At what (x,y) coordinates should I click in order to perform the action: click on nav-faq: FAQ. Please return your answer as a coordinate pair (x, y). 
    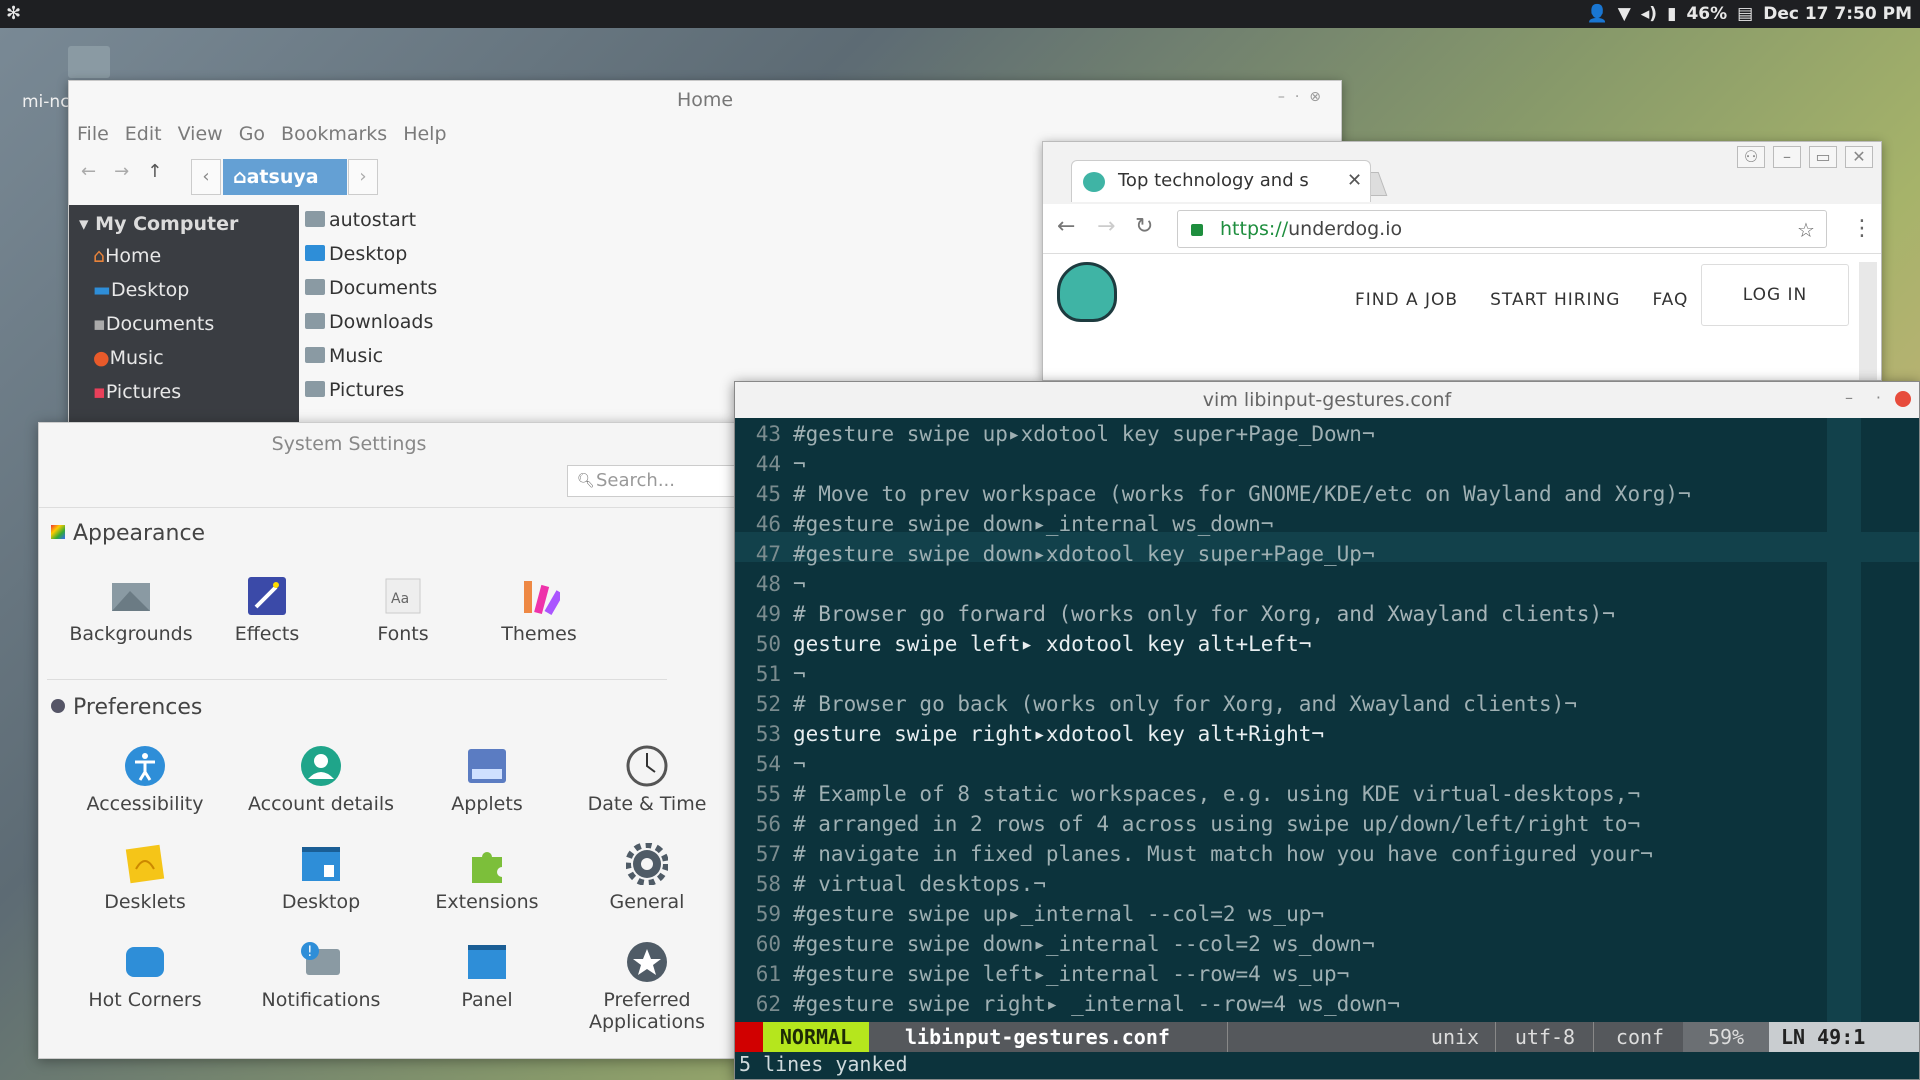
    Looking at the image, I should click on (1670, 300).